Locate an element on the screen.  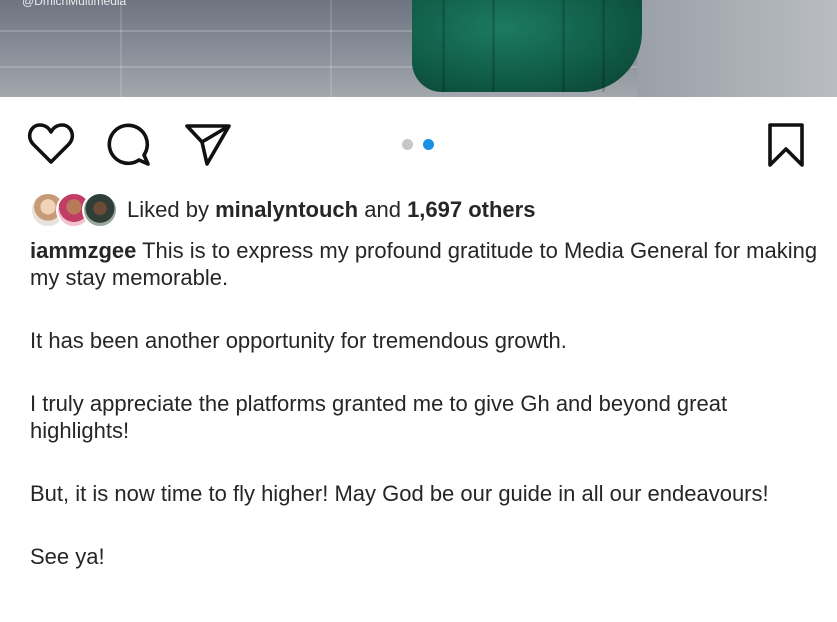
caption-username: iammzgee is located at coordinates (83, 250).